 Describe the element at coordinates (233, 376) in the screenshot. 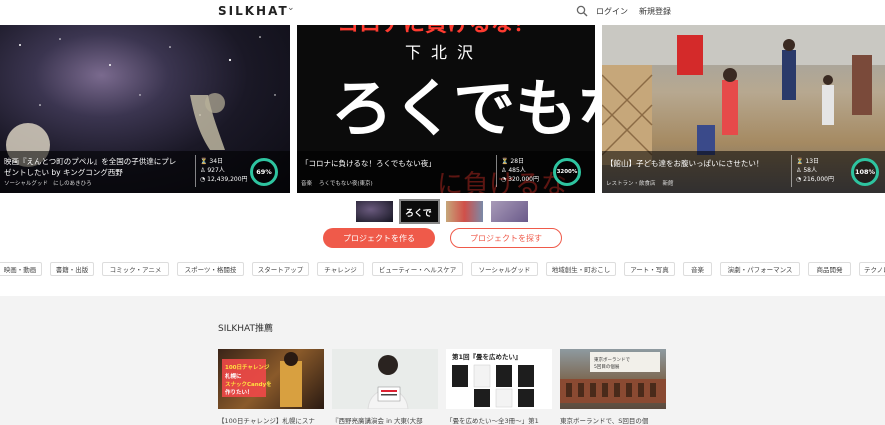

I see `svg-text: 札幌に` at that location.